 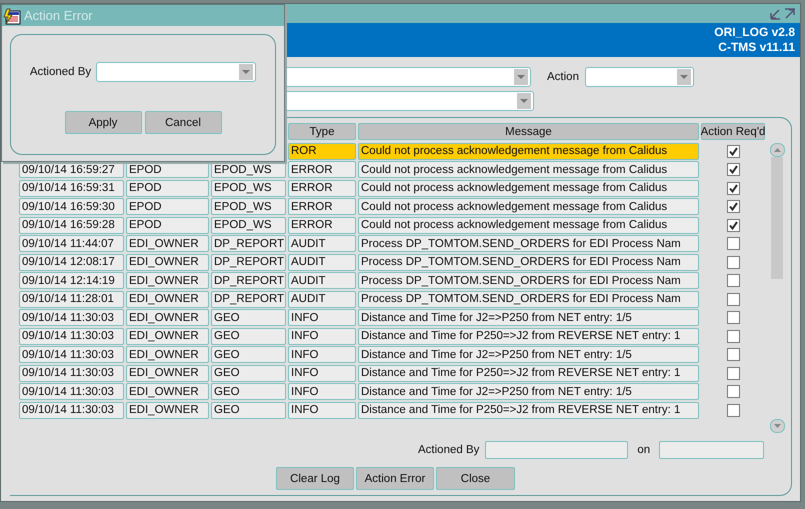 What do you see at coordinates (775, 14) in the screenshot?
I see `minimize-icon` at bounding box center [775, 14].